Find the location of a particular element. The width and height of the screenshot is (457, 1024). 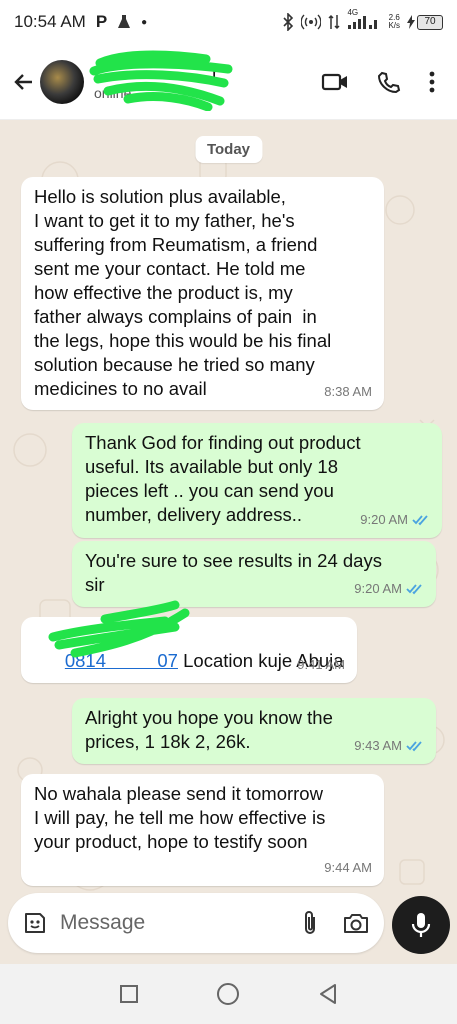

parking-icon: P is located at coordinates (101, 21).